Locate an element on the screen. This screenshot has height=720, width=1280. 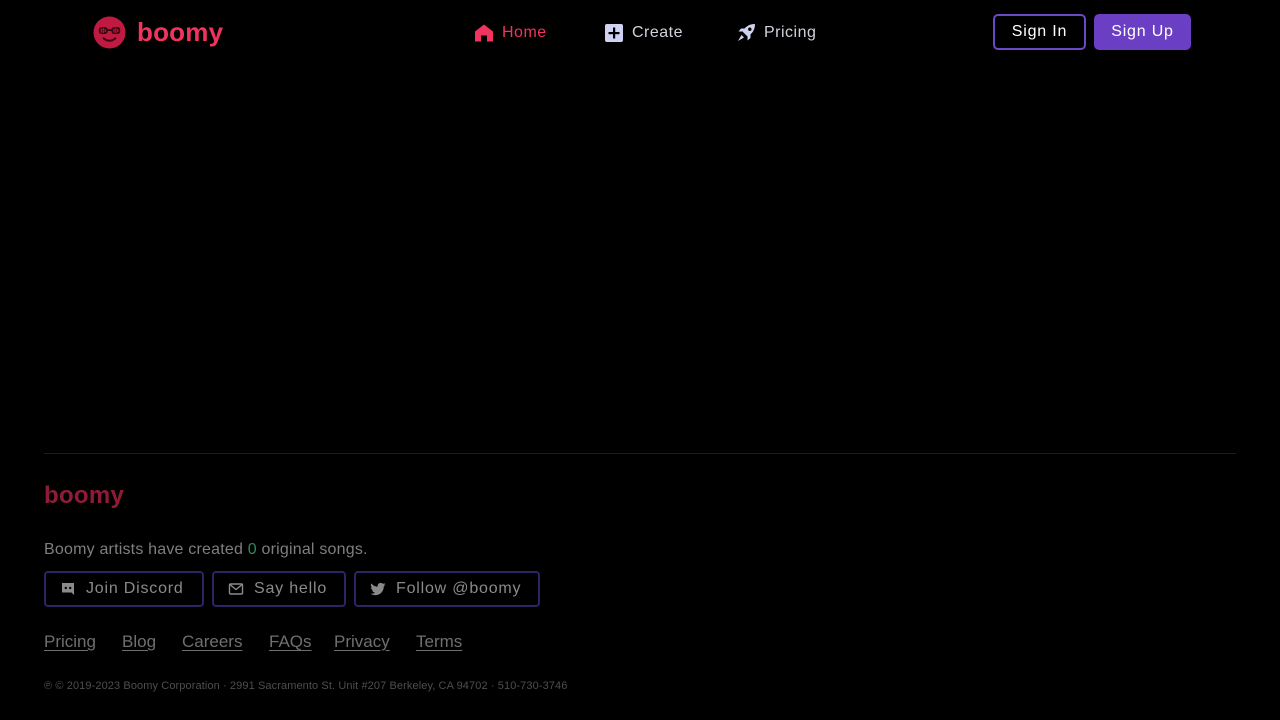
twitter-icon is located at coordinates (378, 589).